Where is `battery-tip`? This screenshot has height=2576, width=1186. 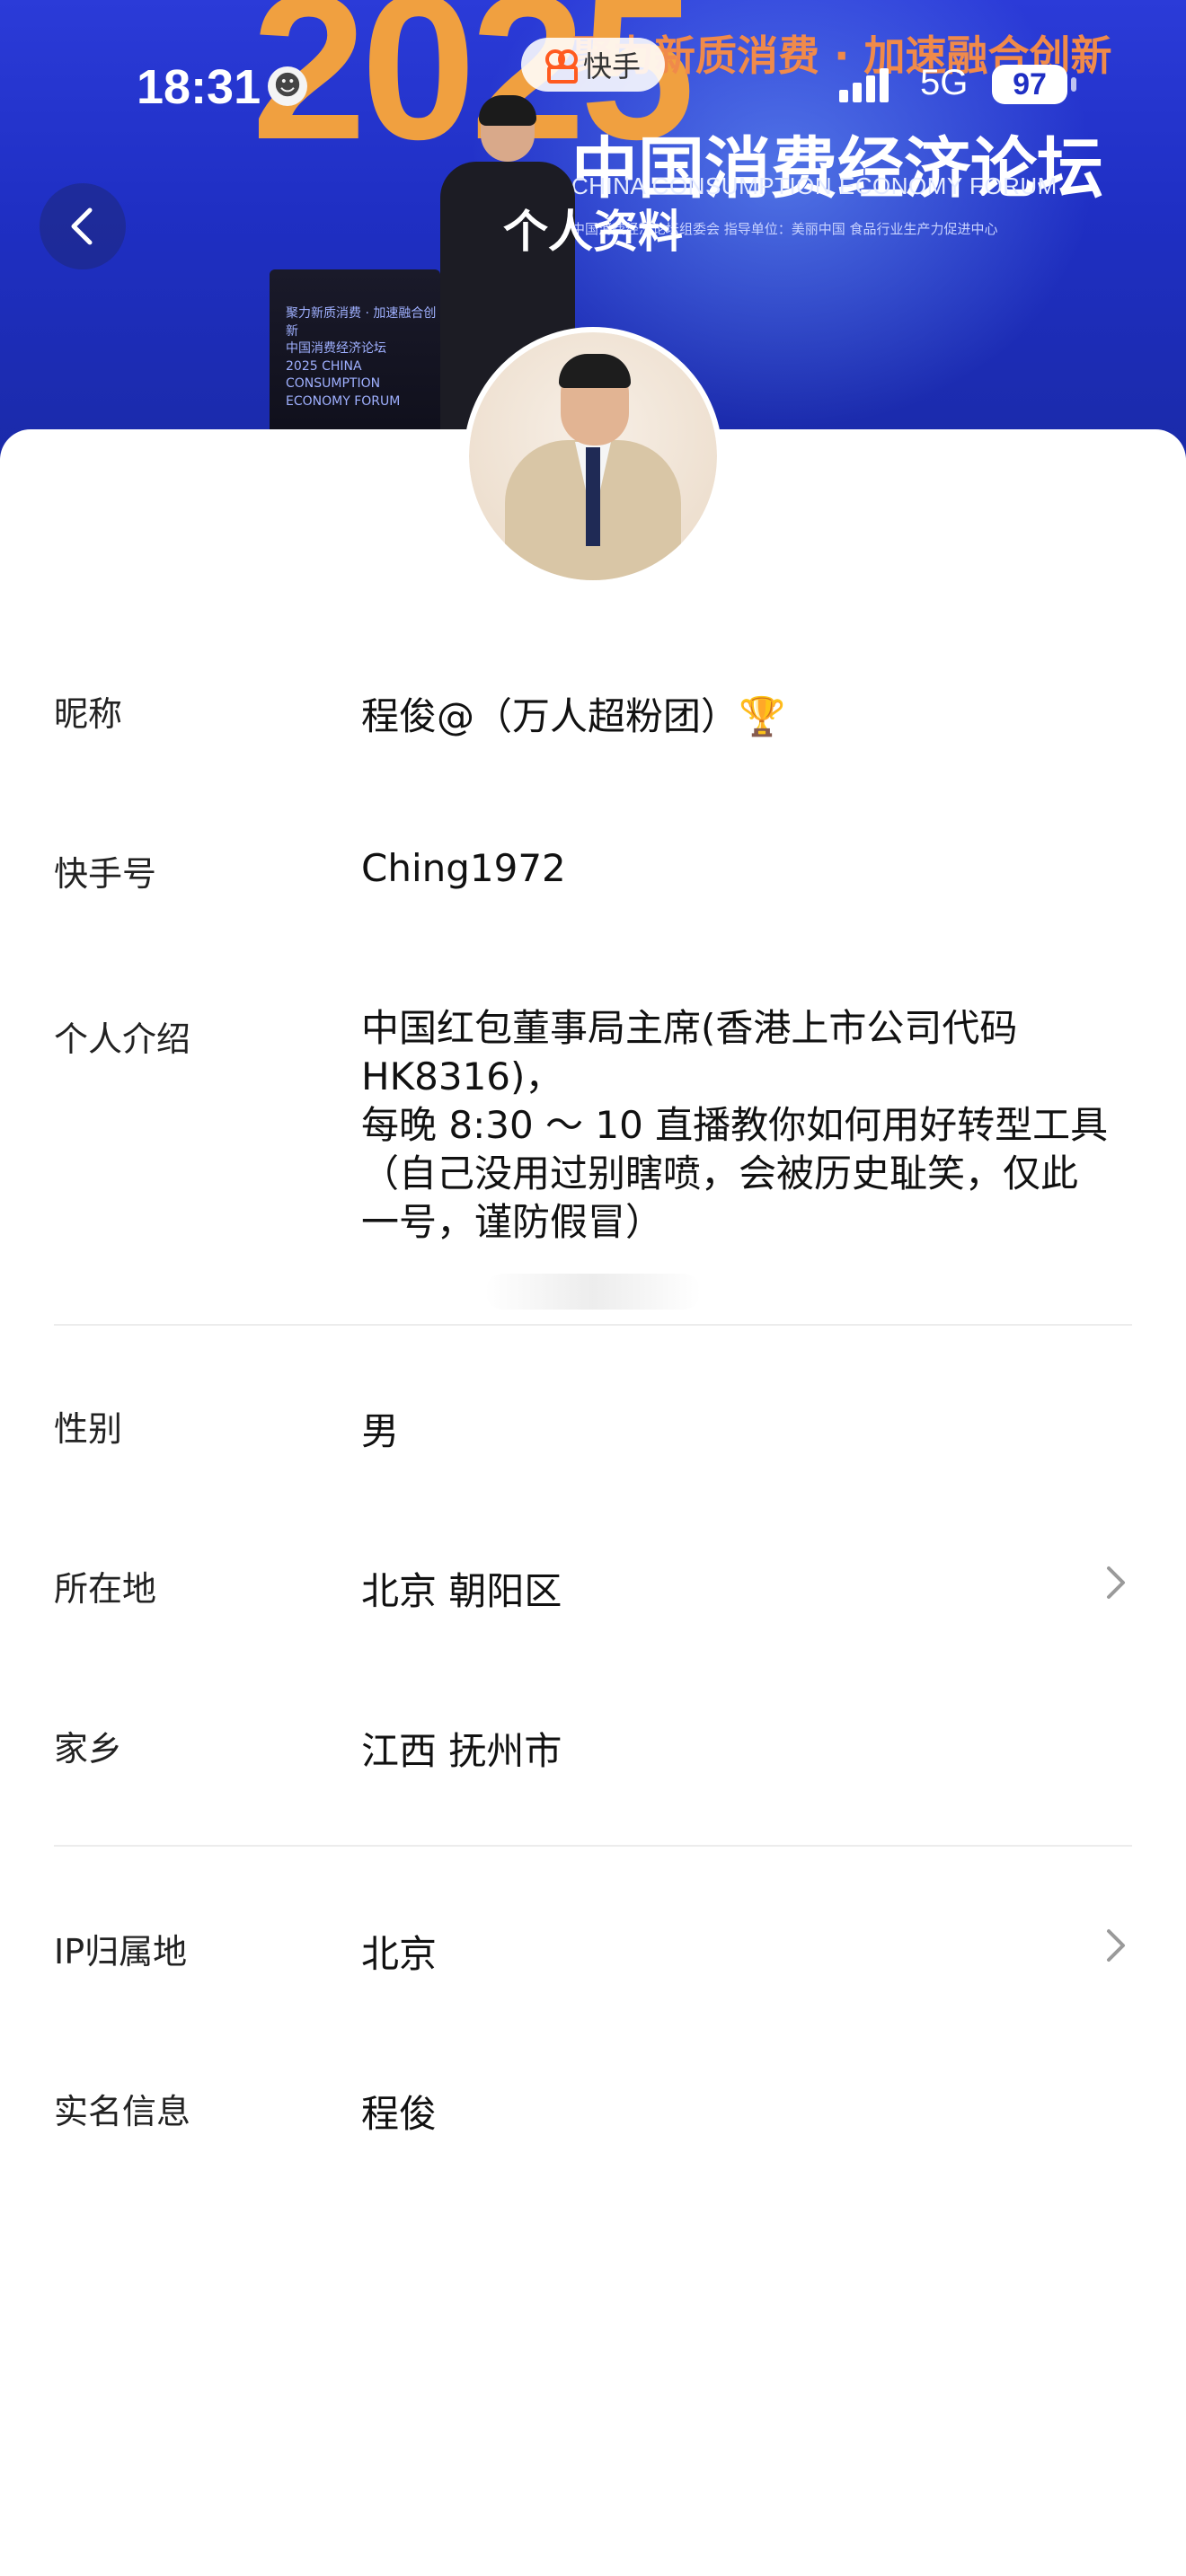 battery-tip is located at coordinates (1073, 84).